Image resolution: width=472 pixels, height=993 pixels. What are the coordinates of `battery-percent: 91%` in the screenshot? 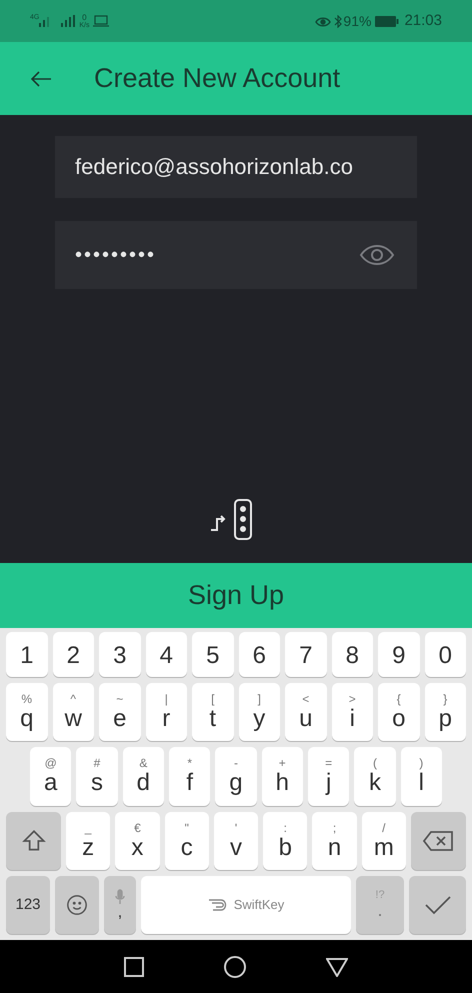 It's located at (357, 21).